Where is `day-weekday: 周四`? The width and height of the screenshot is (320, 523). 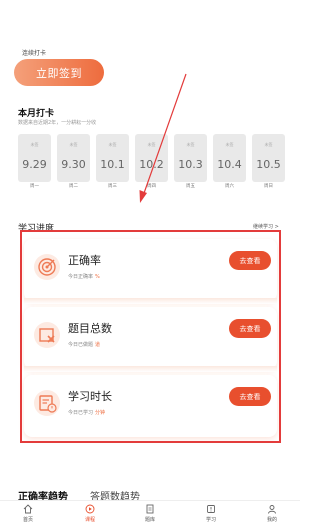 day-weekday: 周四 is located at coordinates (151, 186).